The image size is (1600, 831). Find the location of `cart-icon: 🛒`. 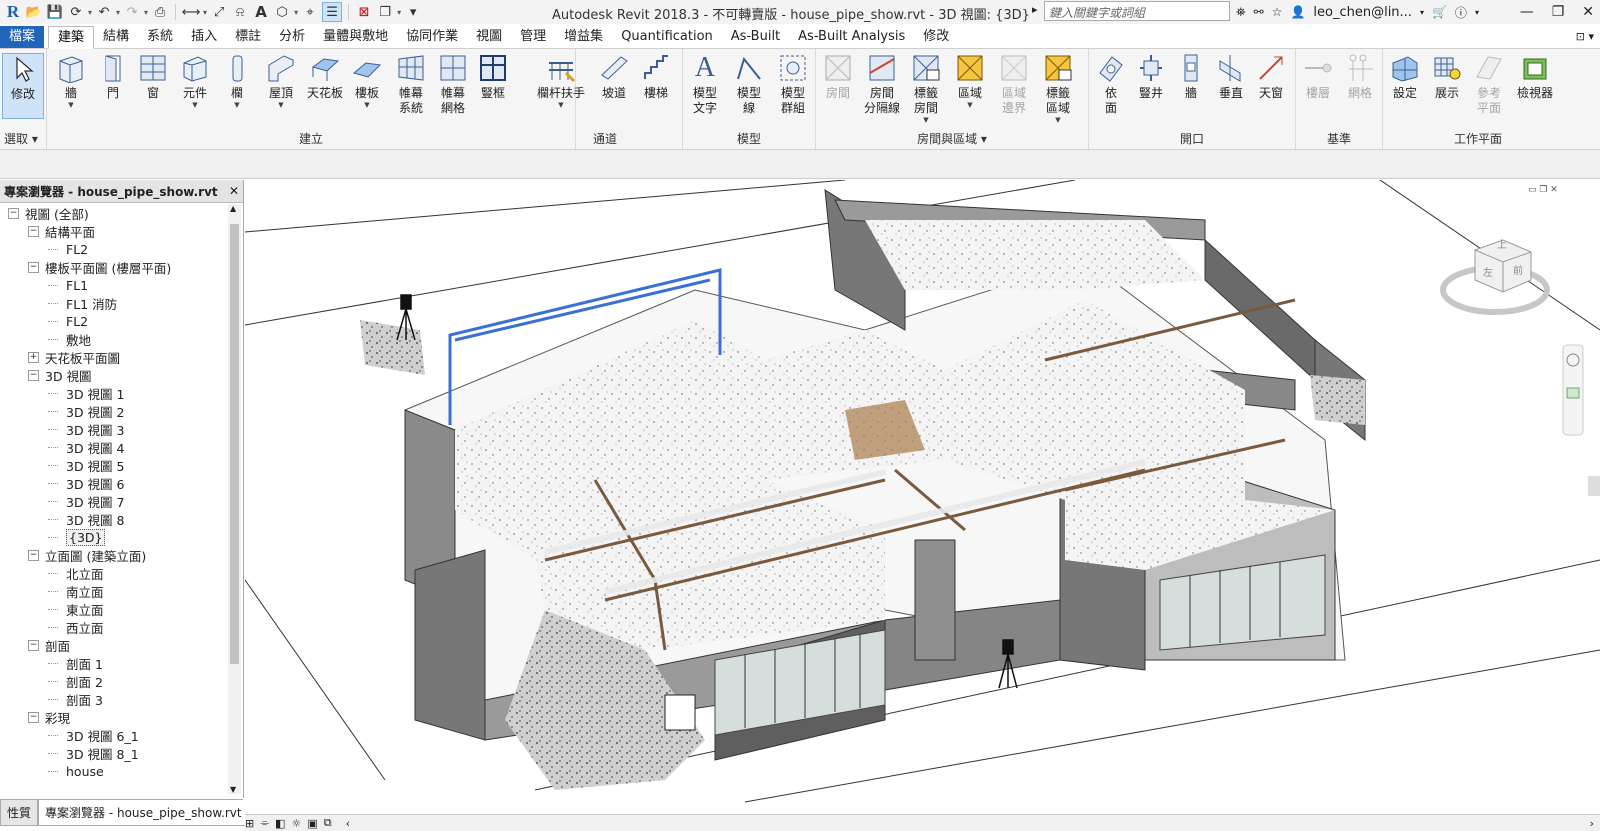

cart-icon: 🛒 is located at coordinates (1439, 12).